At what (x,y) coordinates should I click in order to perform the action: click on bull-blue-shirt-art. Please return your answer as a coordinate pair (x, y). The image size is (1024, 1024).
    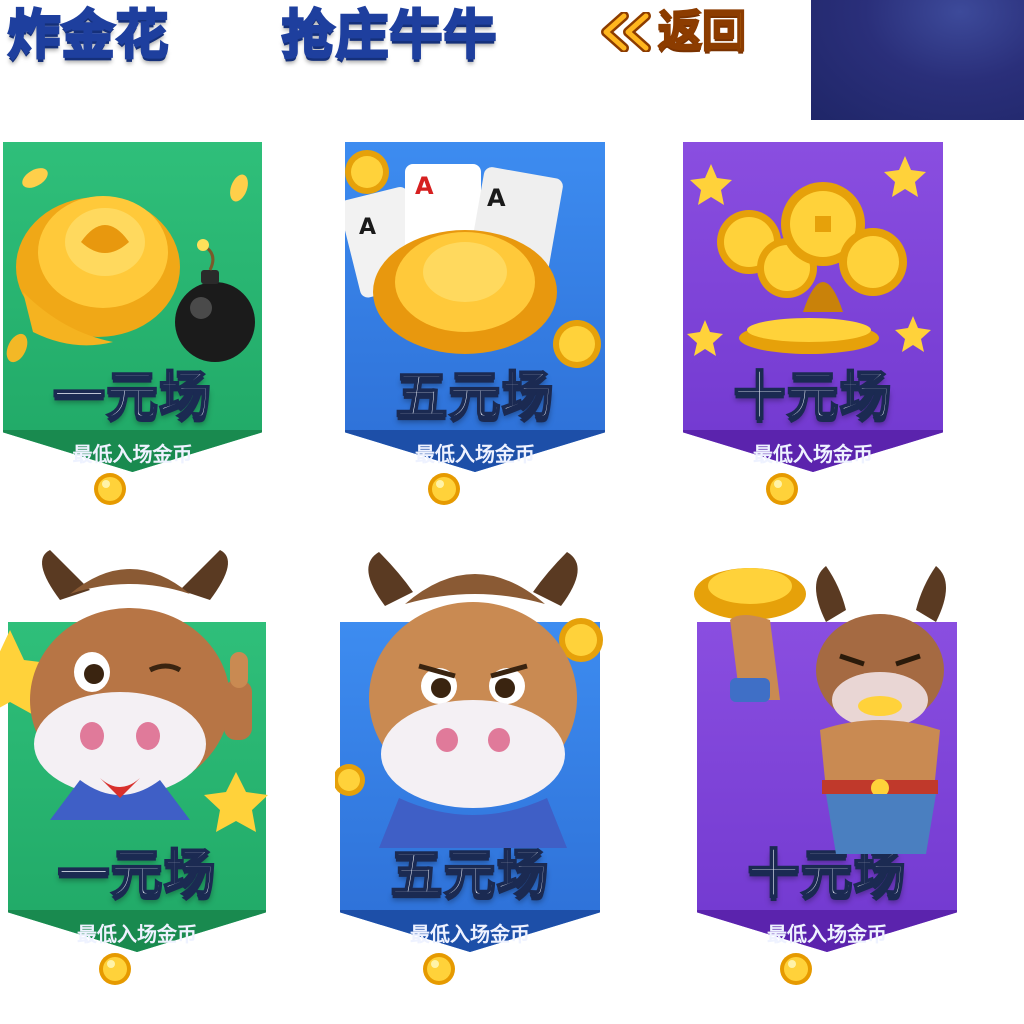
    Looking at the image, I should click on (469, 700).